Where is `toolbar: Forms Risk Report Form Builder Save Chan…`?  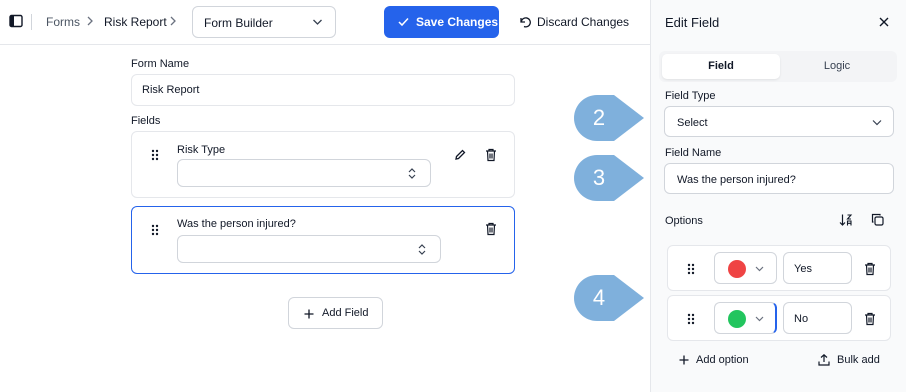 toolbar: Forms Risk Report Form Builder Save Chan… is located at coordinates (325, 22).